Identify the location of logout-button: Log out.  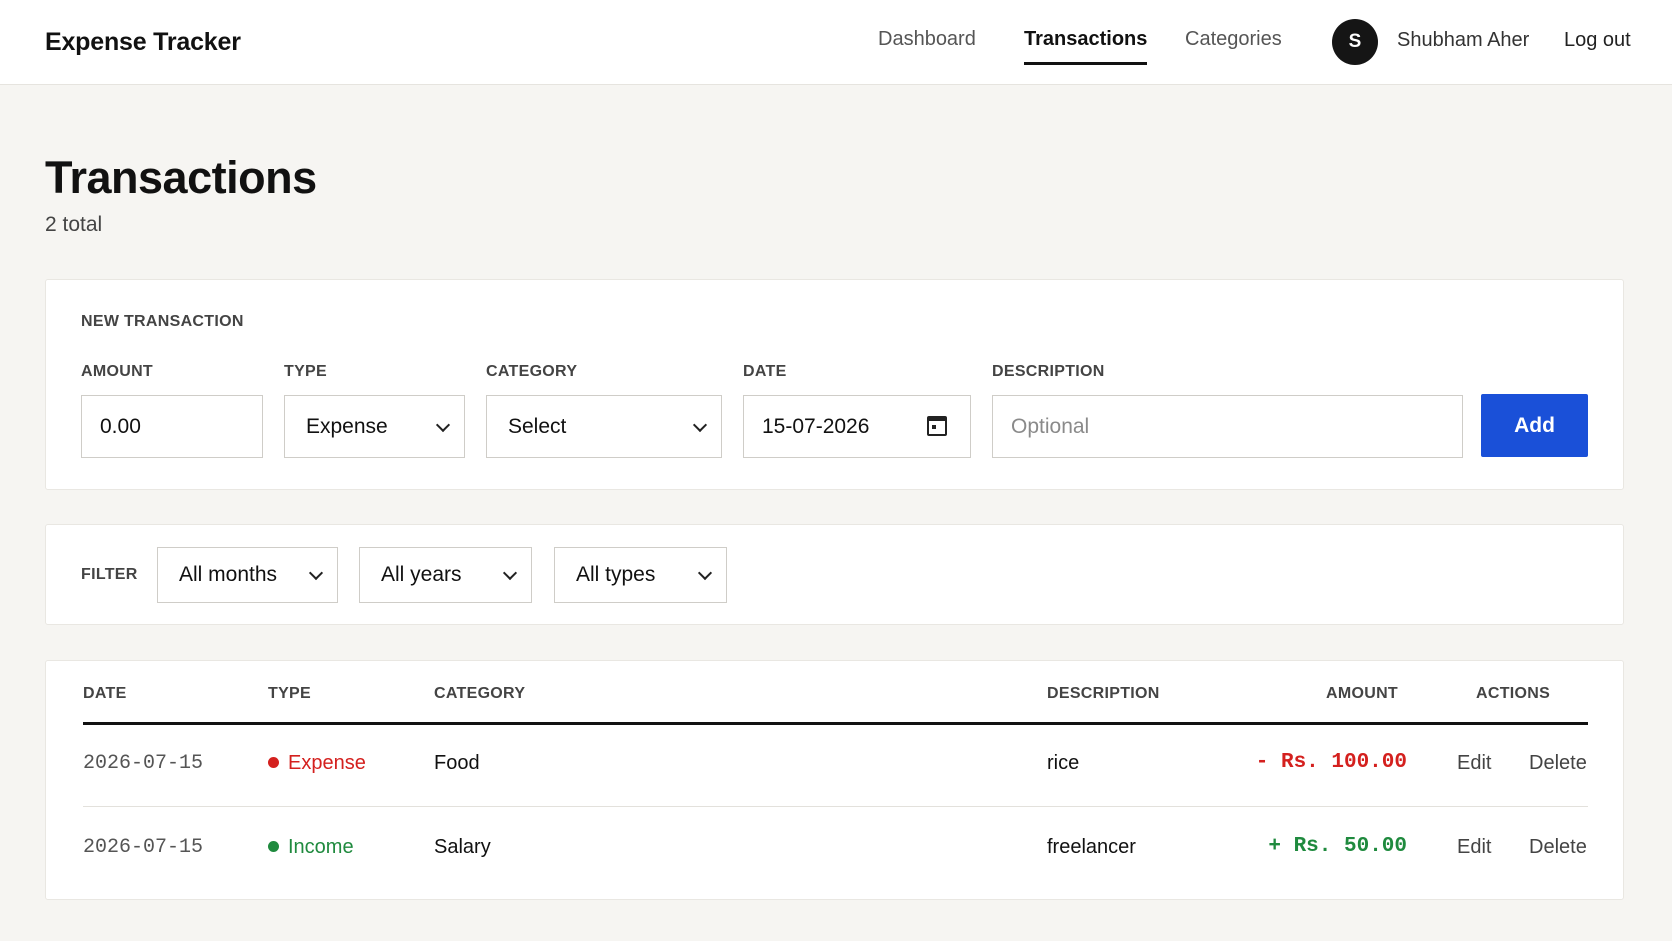
(1597, 40).